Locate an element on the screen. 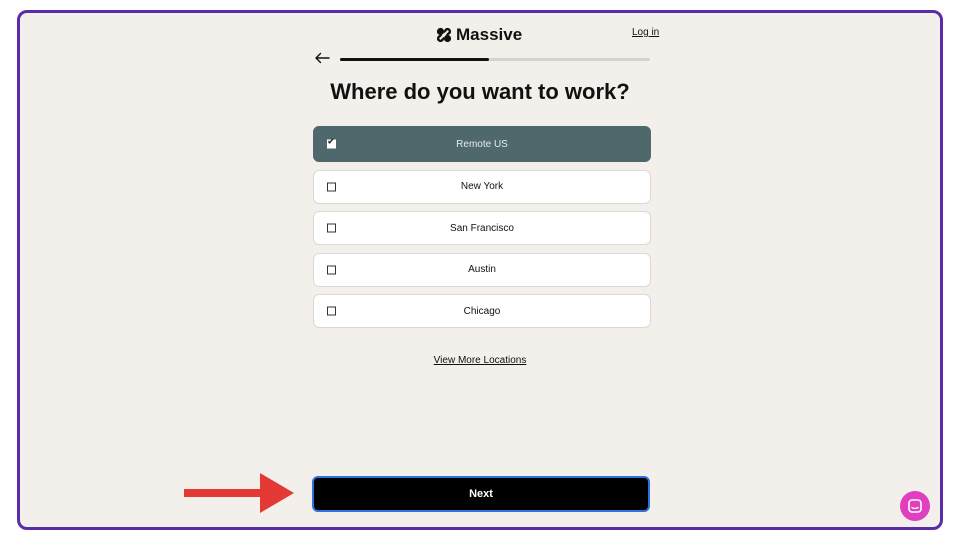  location-option-label: Chicago is located at coordinates (482, 311).